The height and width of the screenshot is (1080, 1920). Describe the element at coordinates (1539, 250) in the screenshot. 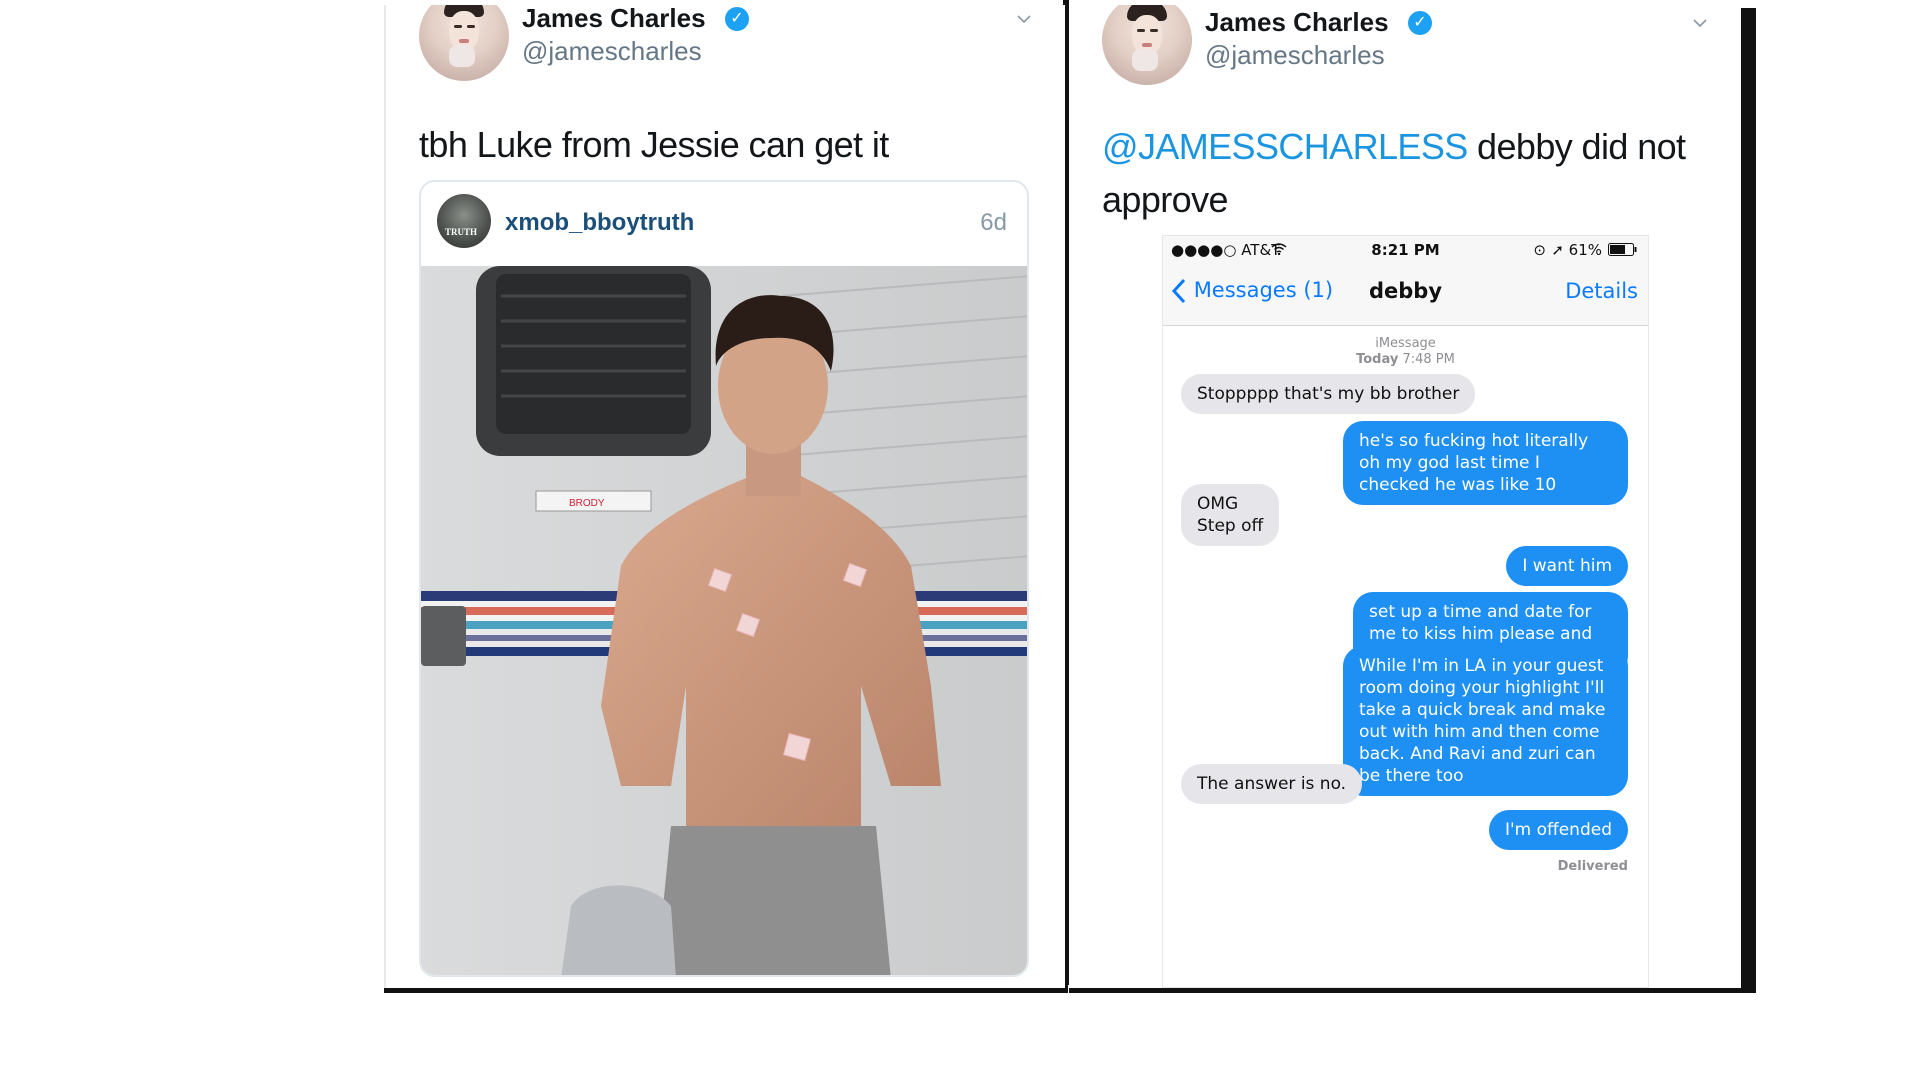

I see `rotation-lock-icon: ⊙` at that location.